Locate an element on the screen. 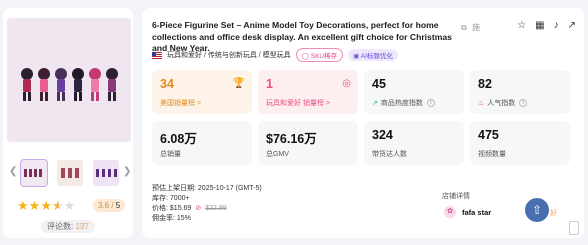 The width and height of the screenshot is (588, 245). stat-label: 美国销量榜 > is located at coordinates (181, 103).